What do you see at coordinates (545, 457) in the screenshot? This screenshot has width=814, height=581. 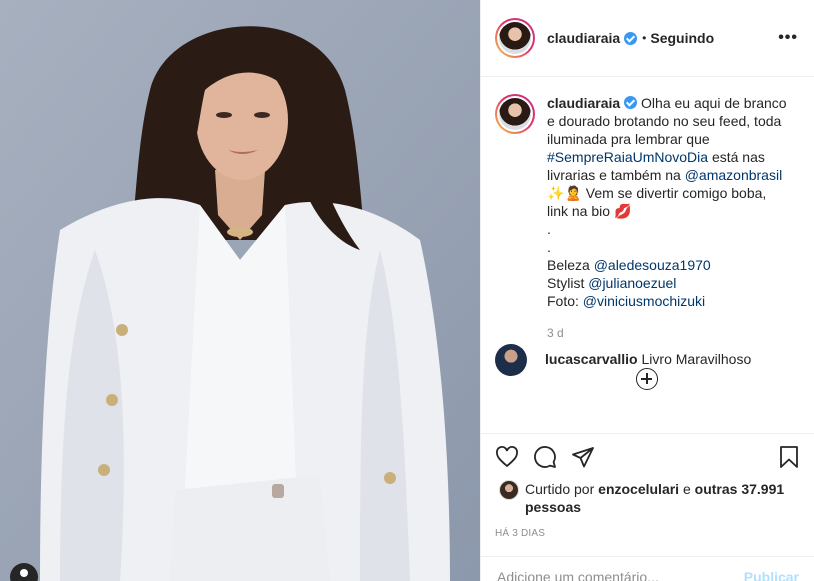 I see `comment-icon` at bounding box center [545, 457].